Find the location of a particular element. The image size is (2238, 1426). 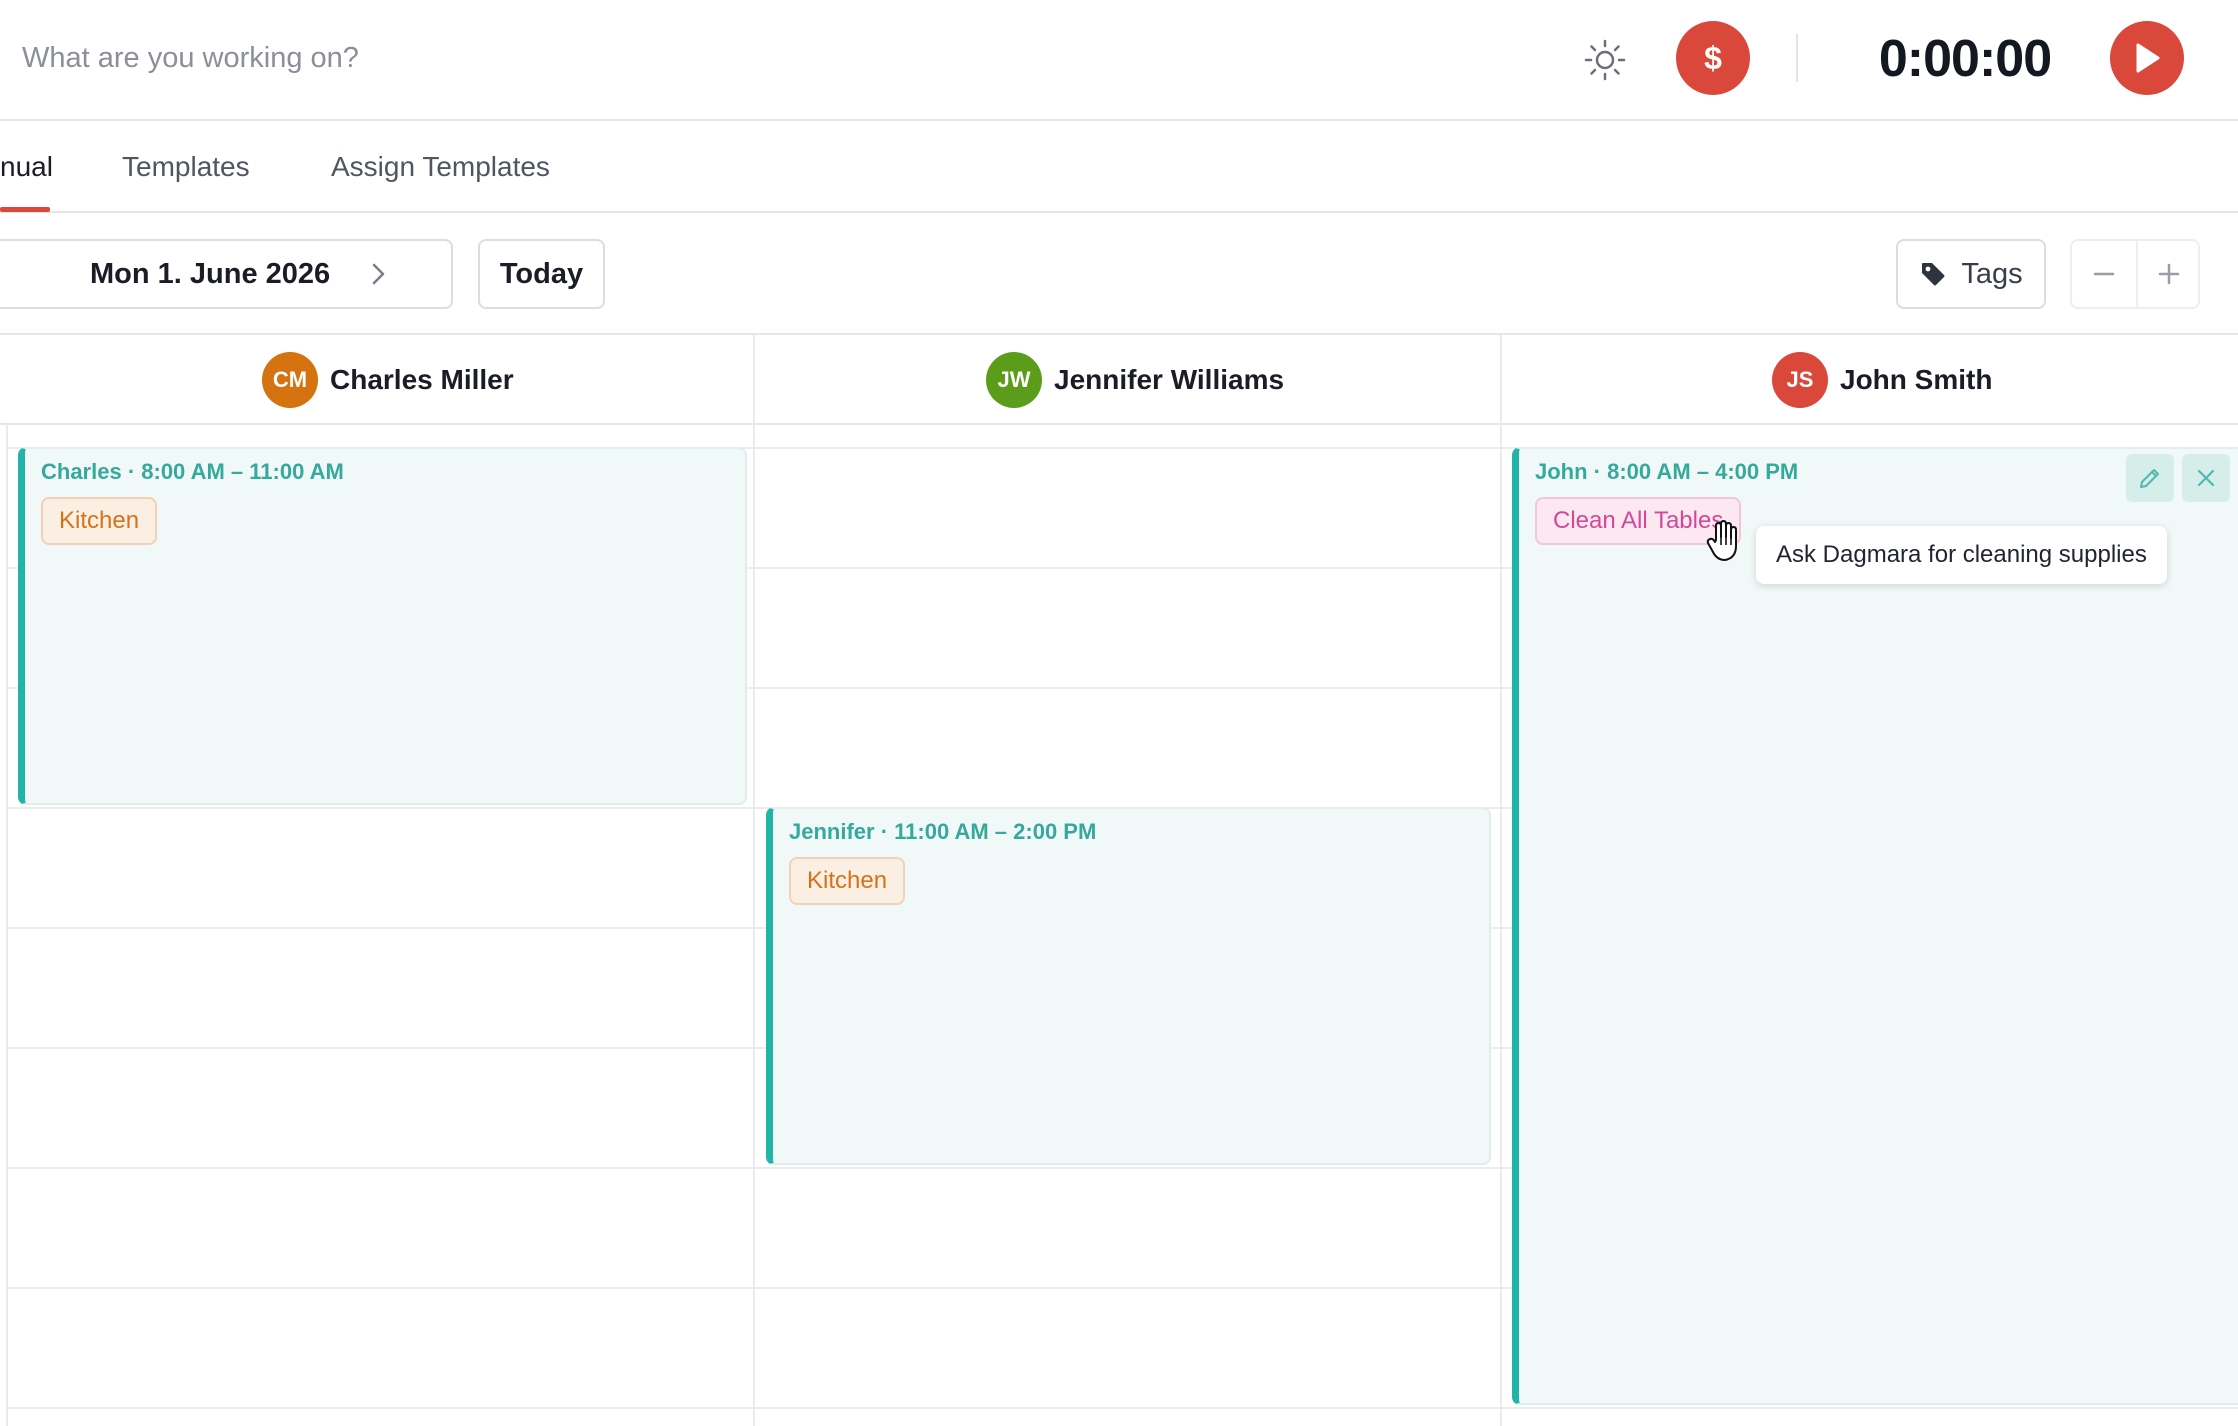

date-picker: Mon 1. June 2026 is located at coordinates (226, 274).